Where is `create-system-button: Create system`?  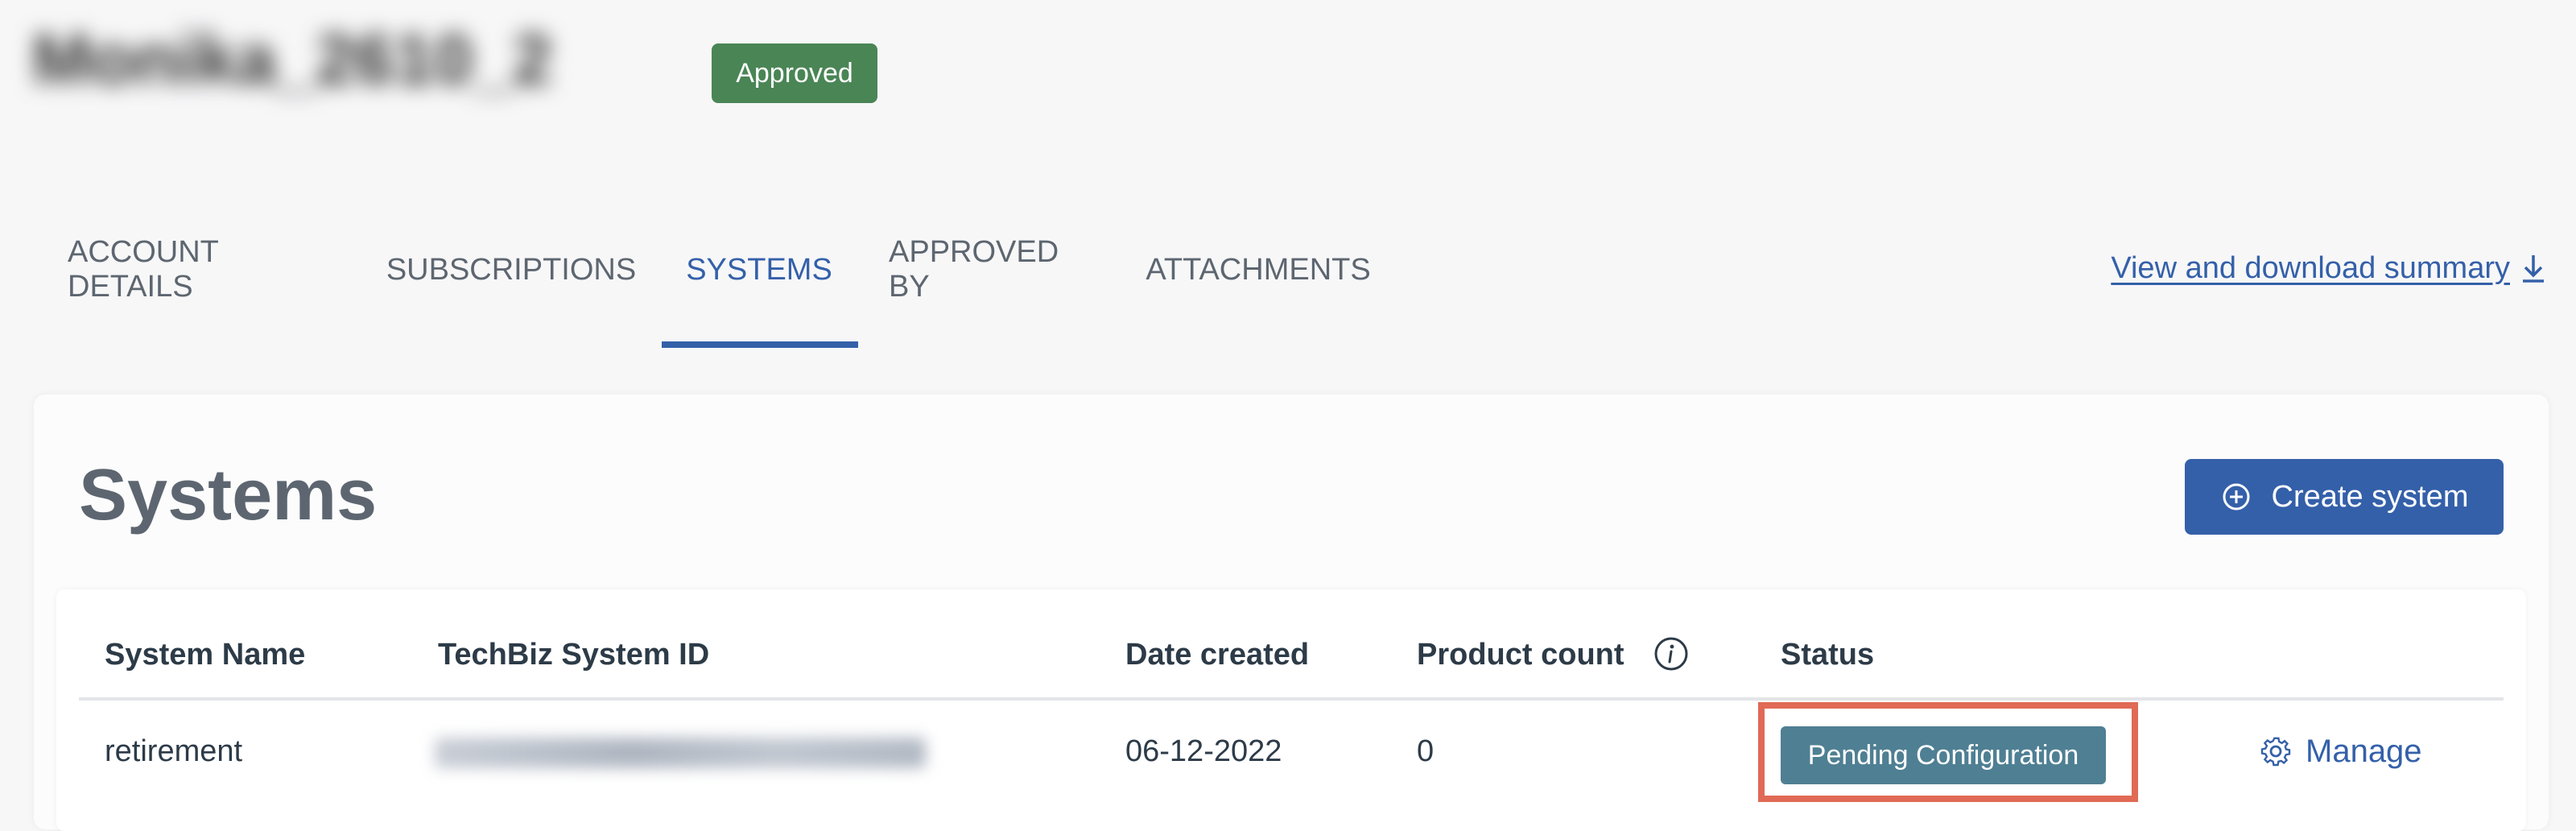 create-system-button: Create system is located at coordinates (2344, 497).